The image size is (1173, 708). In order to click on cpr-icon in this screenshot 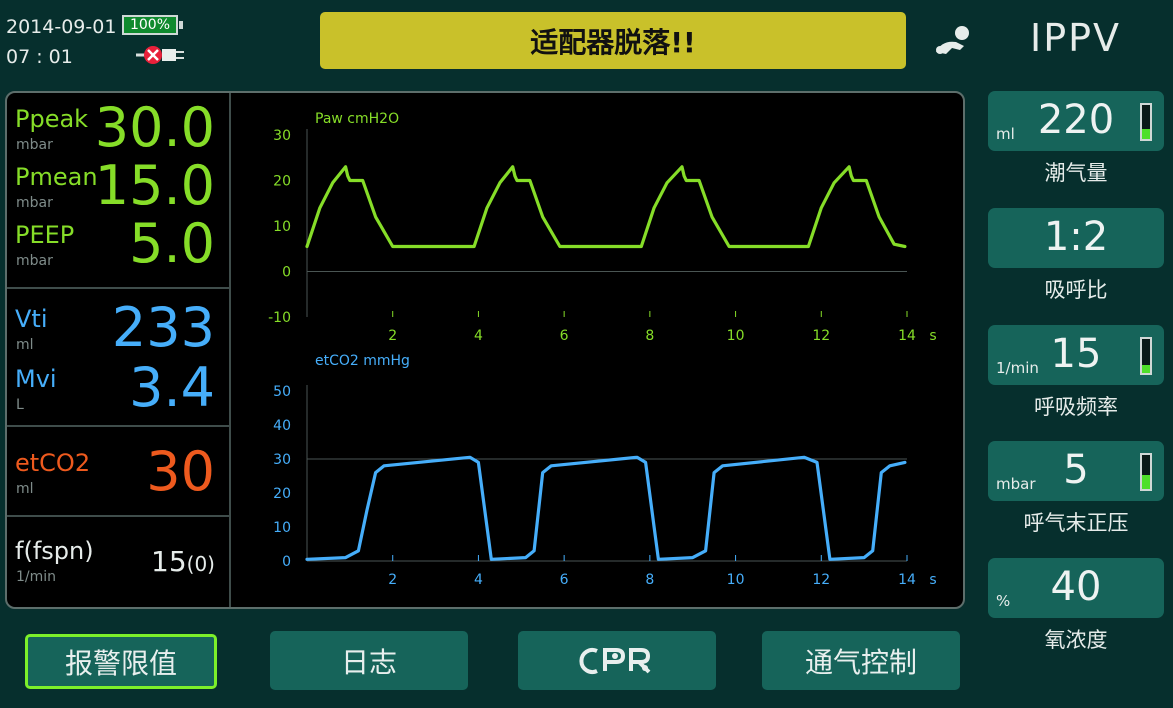, I will do `click(615, 660)`.